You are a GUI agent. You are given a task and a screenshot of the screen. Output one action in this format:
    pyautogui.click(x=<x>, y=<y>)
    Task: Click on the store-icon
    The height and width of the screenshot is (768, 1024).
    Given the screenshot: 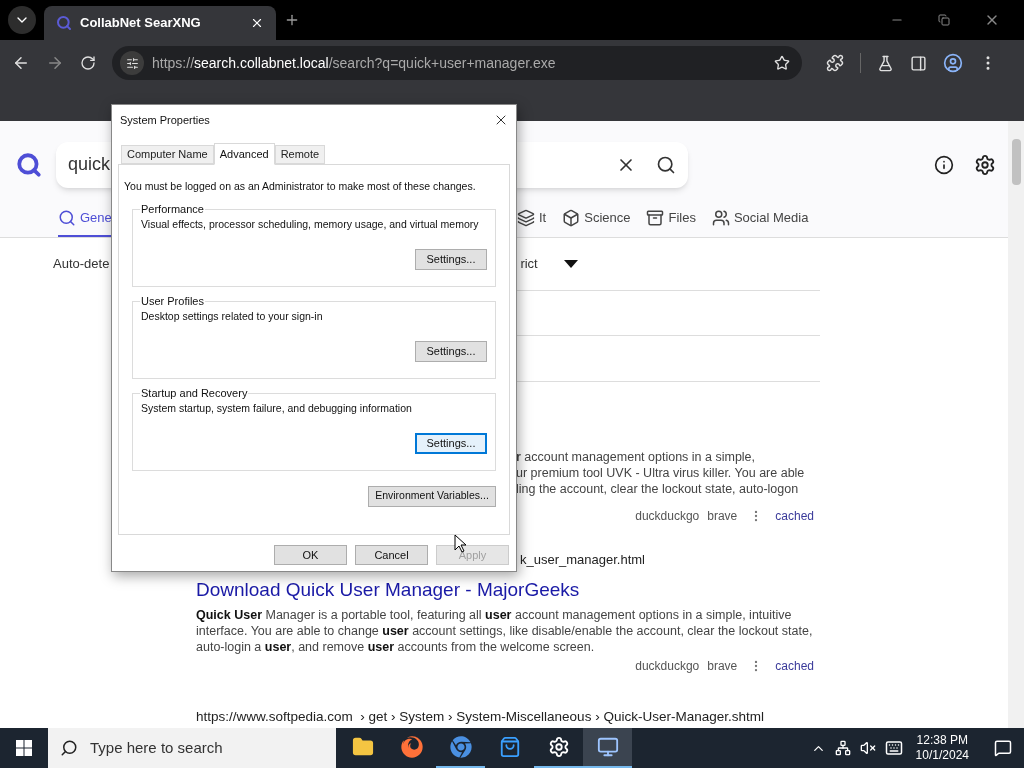 What is the action you would take?
    pyautogui.click(x=509, y=747)
    